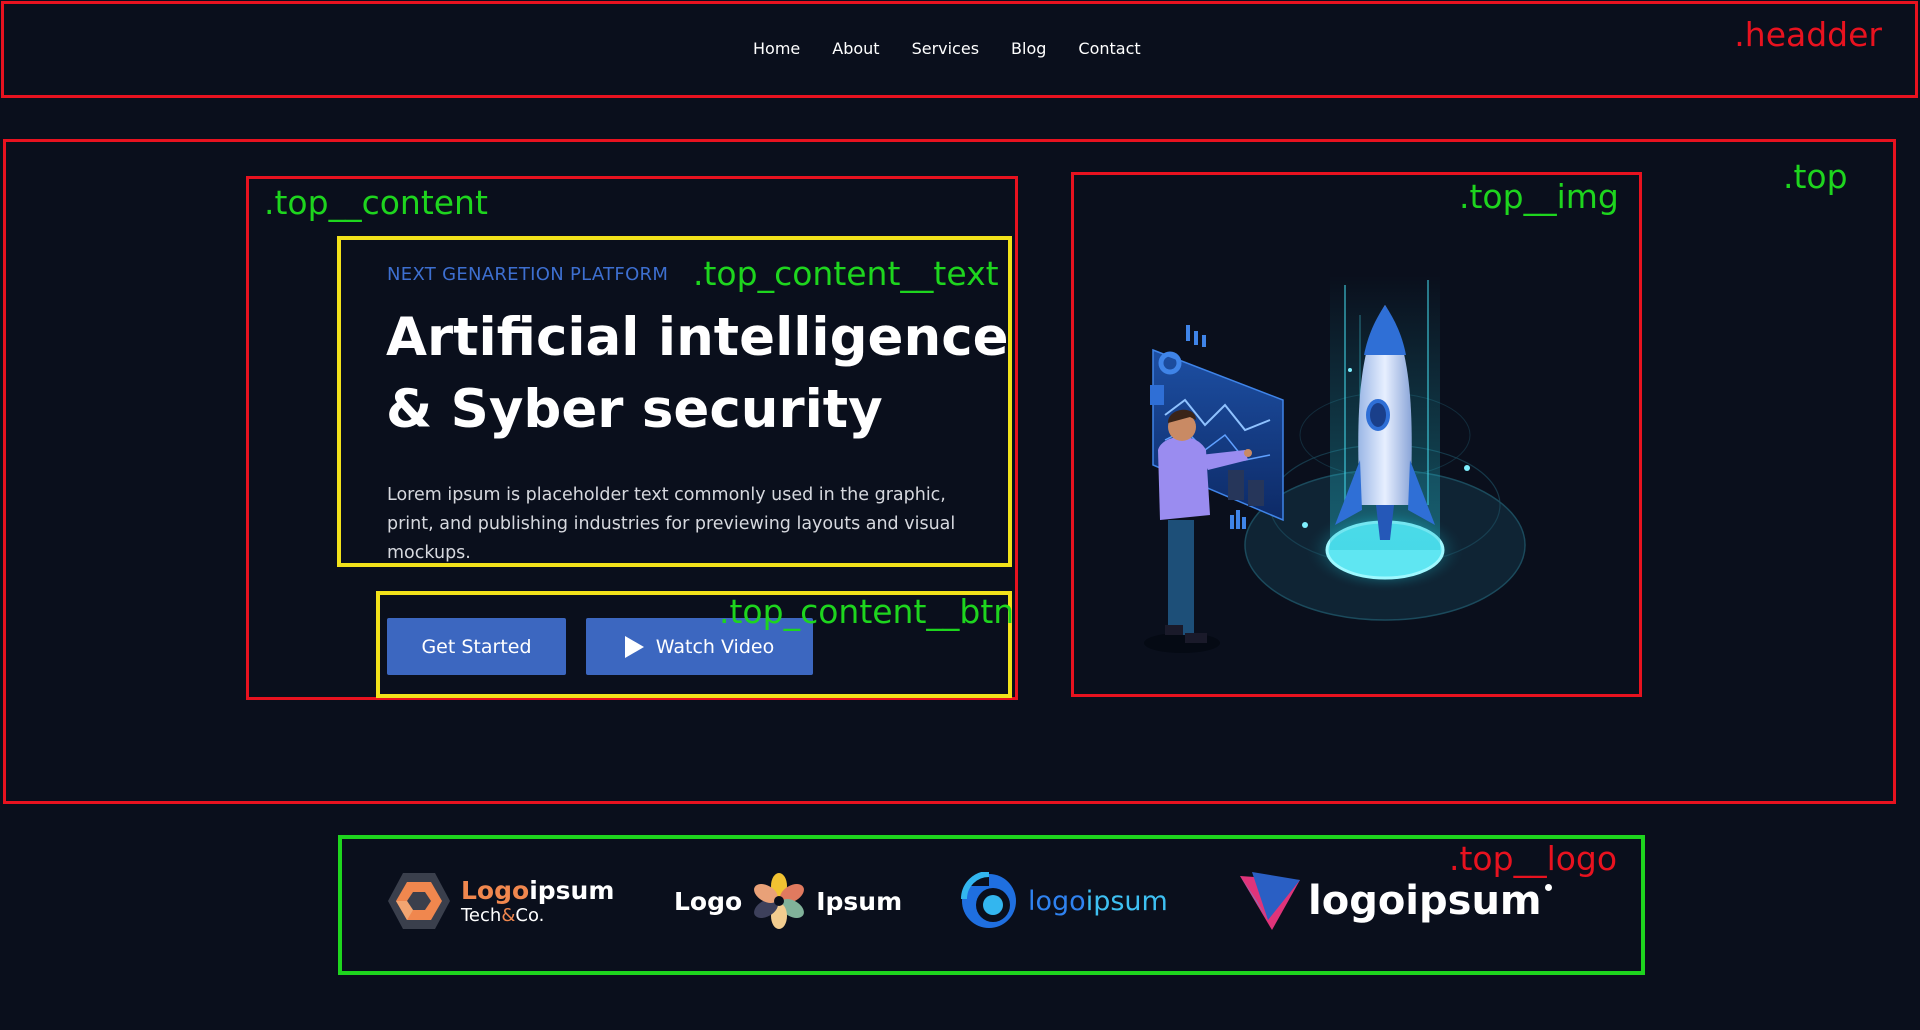 The width and height of the screenshot is (1920, 1030). Describe the element at coordinates (1539, 196) in the screenshot. I see `top-img-annotation-label: .top__img` at that location.